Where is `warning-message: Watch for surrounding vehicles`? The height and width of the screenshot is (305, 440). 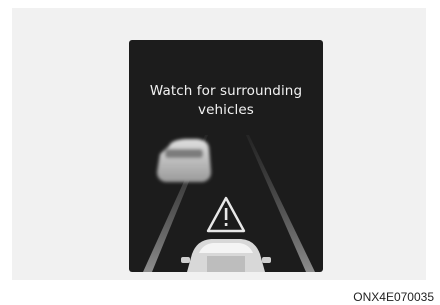 warning-message: Watch for surrounding vehicles is located at coordinates (226, 101).